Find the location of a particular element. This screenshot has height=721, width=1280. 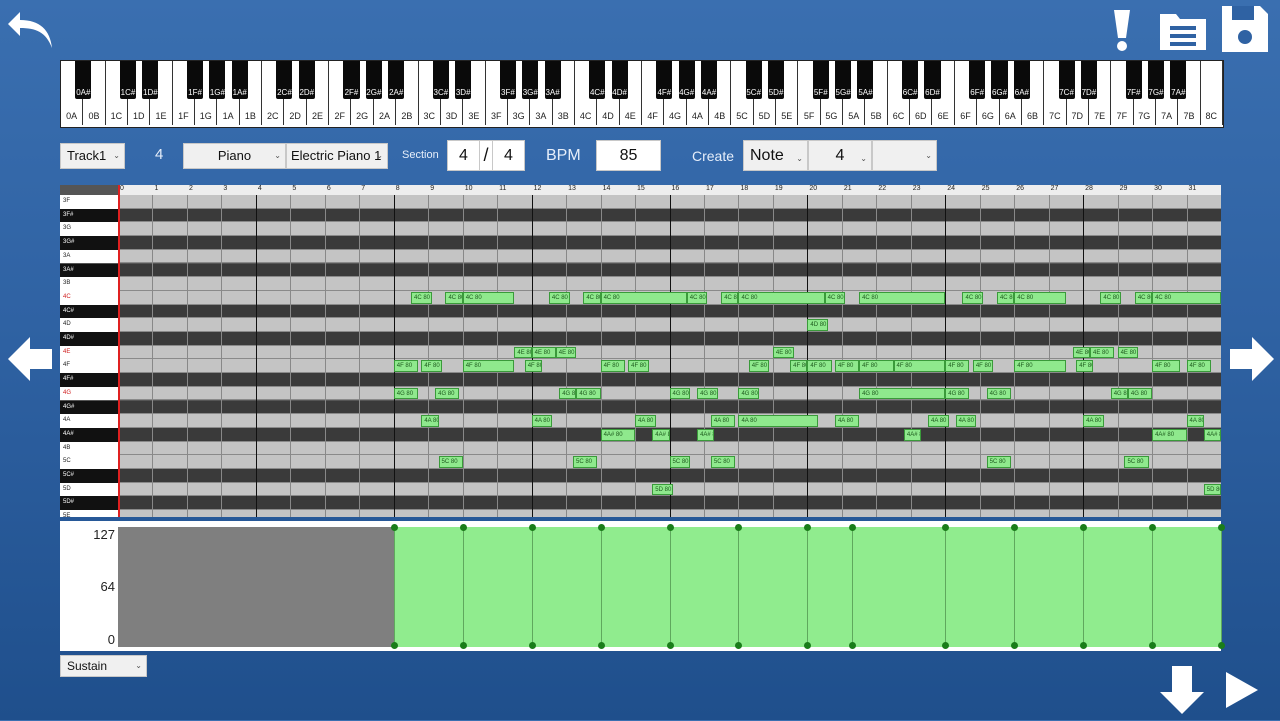

black-key-7C#: 7C# is located at coordinates (1066, 80).